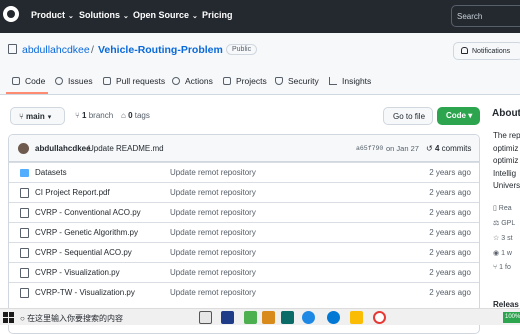 This screenshot has width=520, height=334. What do you see at coordinates (497, 223) in the screenshot?
I see `law-icon: ⚖` at bounding box center [497, 223].